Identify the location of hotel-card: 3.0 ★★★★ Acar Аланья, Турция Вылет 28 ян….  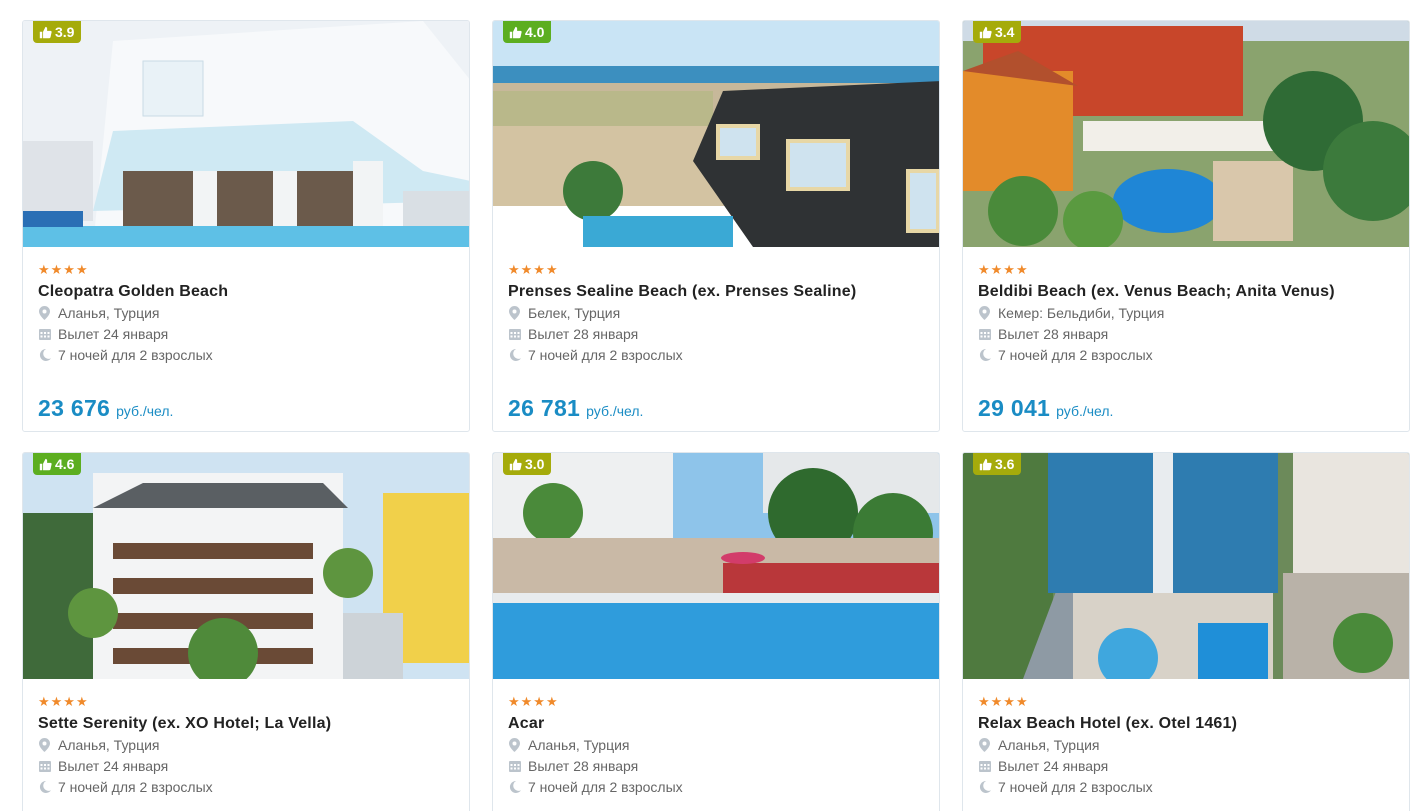
(716, 631).